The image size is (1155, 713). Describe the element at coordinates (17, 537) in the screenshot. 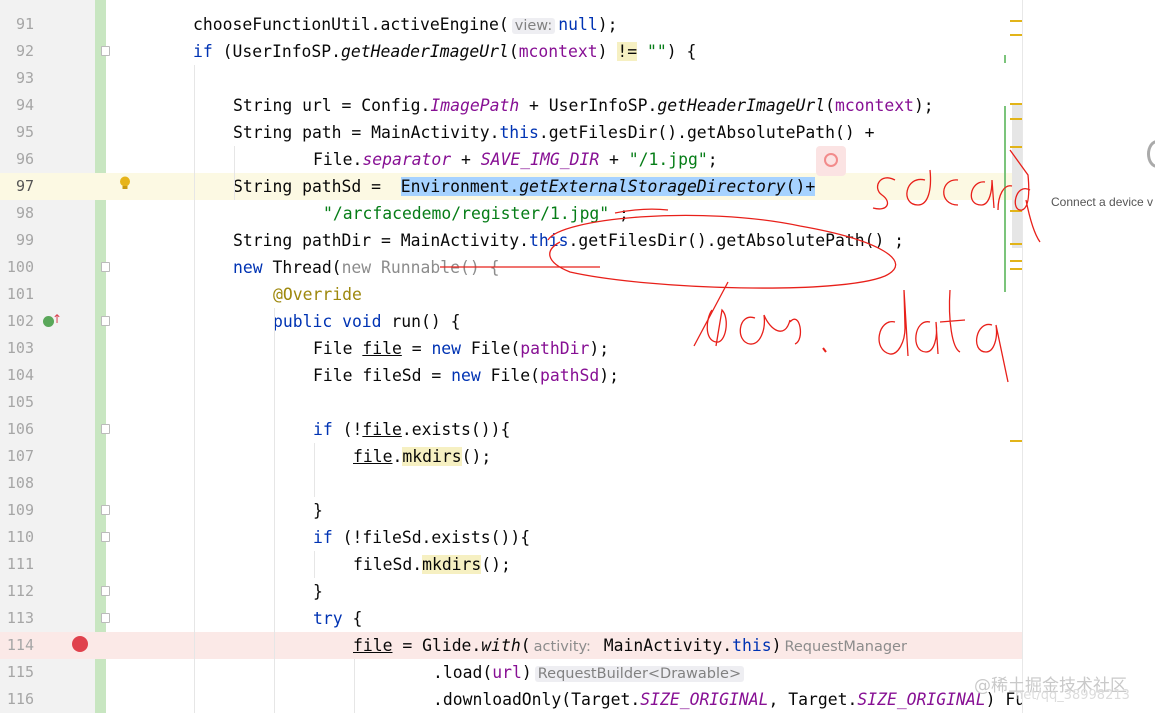

I see `line-number: 110` at that location.